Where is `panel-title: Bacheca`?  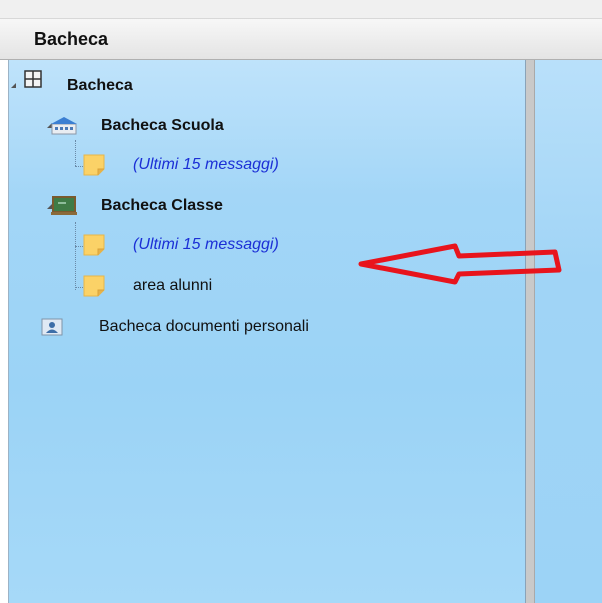
panel-title: Bacheca is located at coordinates (71, 39).